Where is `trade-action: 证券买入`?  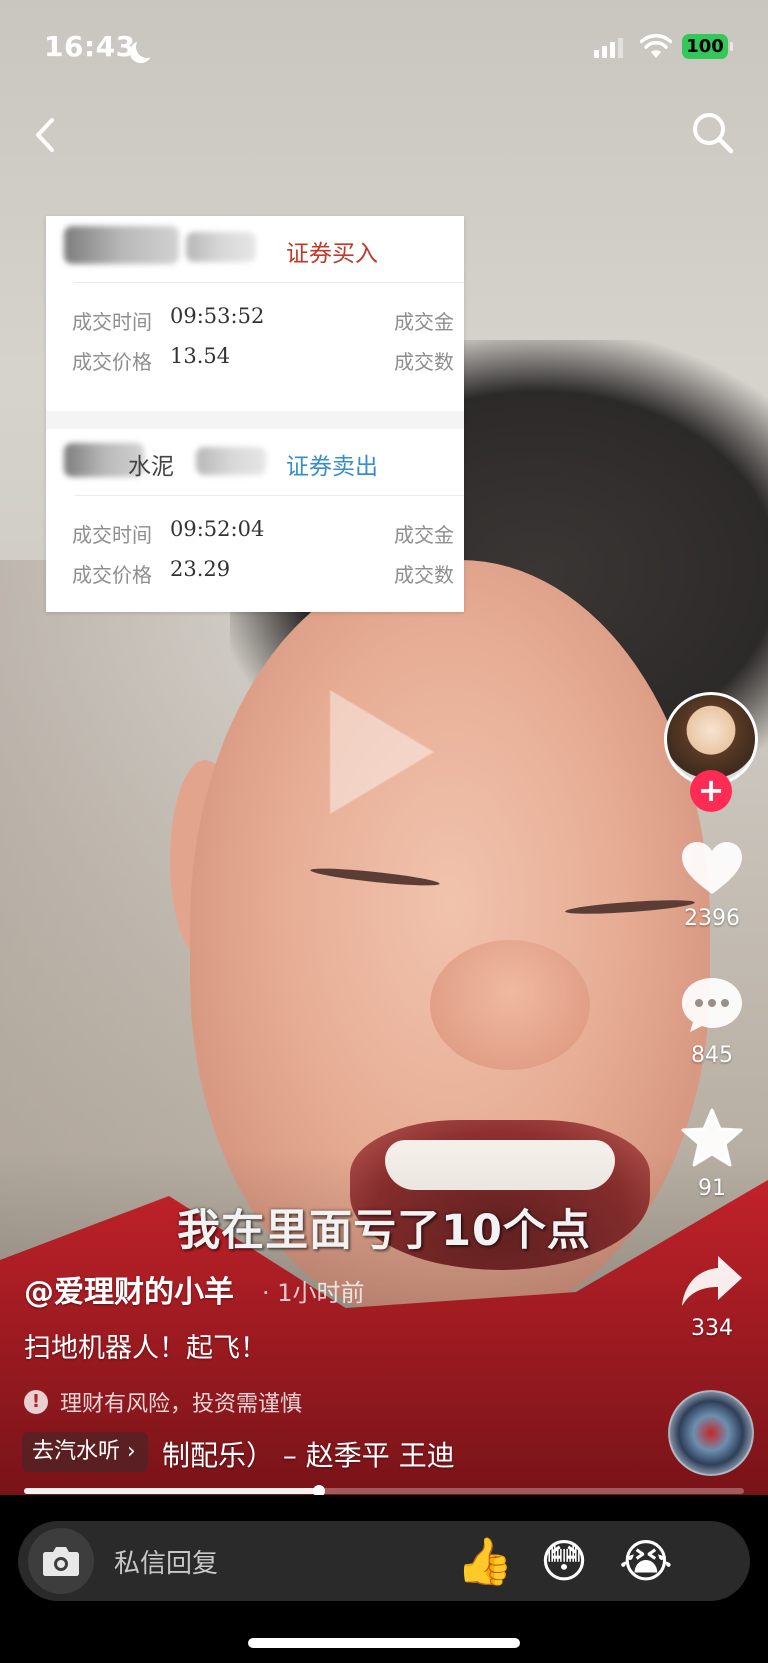
trade-action: 证券买入 is located at coordinates (332, 254).